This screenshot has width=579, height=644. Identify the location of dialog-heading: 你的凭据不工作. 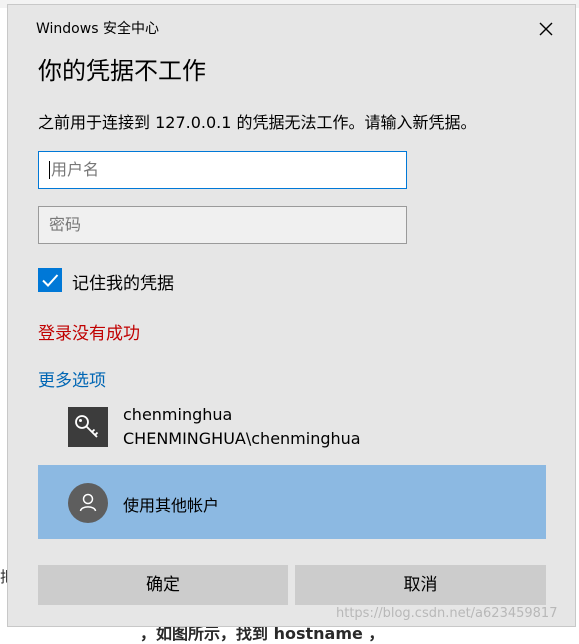
(122, 71).